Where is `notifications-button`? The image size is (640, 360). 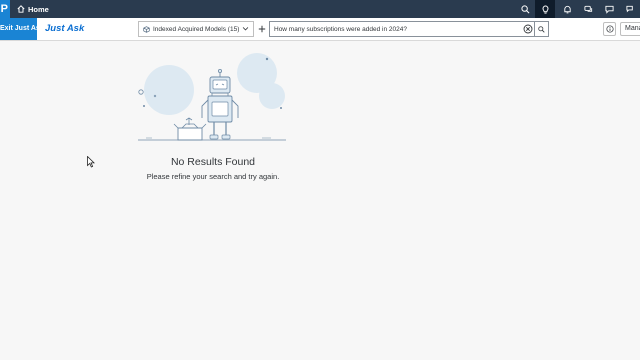
notifications-button is located at coordinates (567, 9).